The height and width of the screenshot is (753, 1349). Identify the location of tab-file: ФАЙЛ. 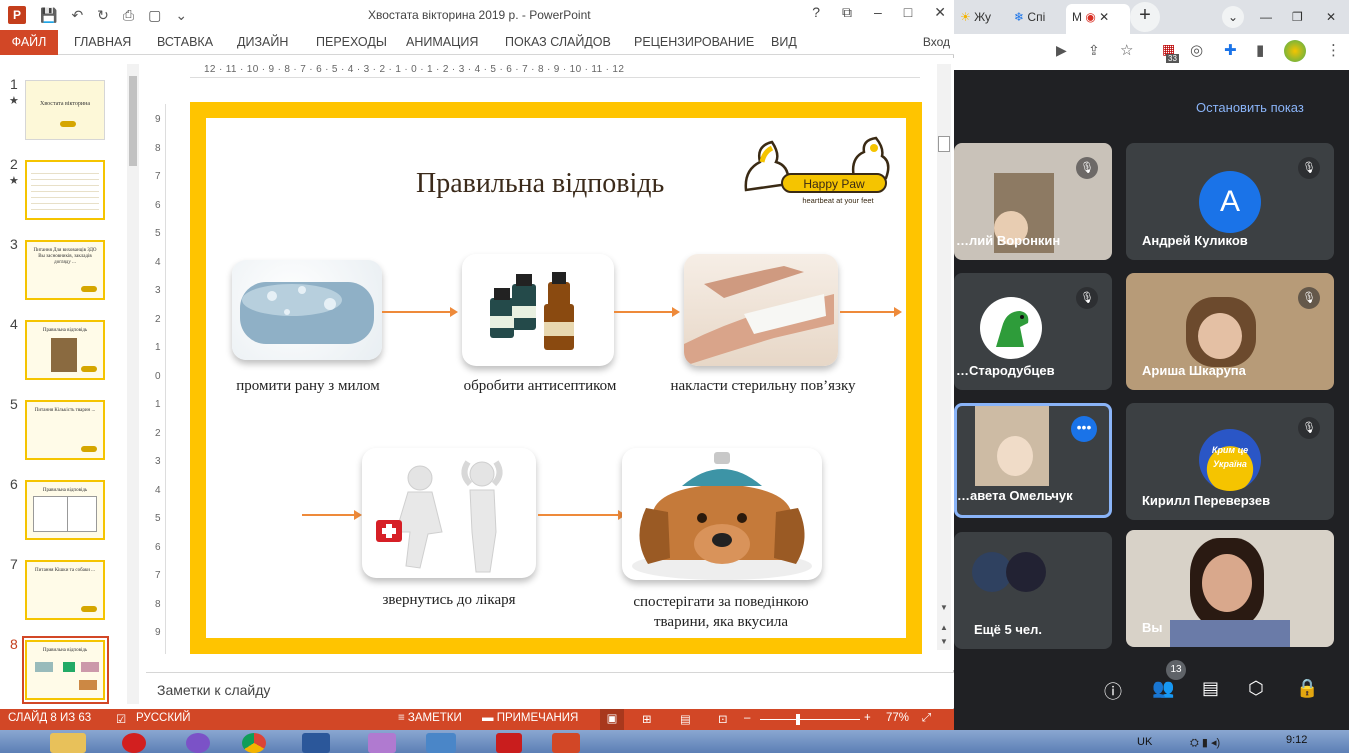
(29, 42).